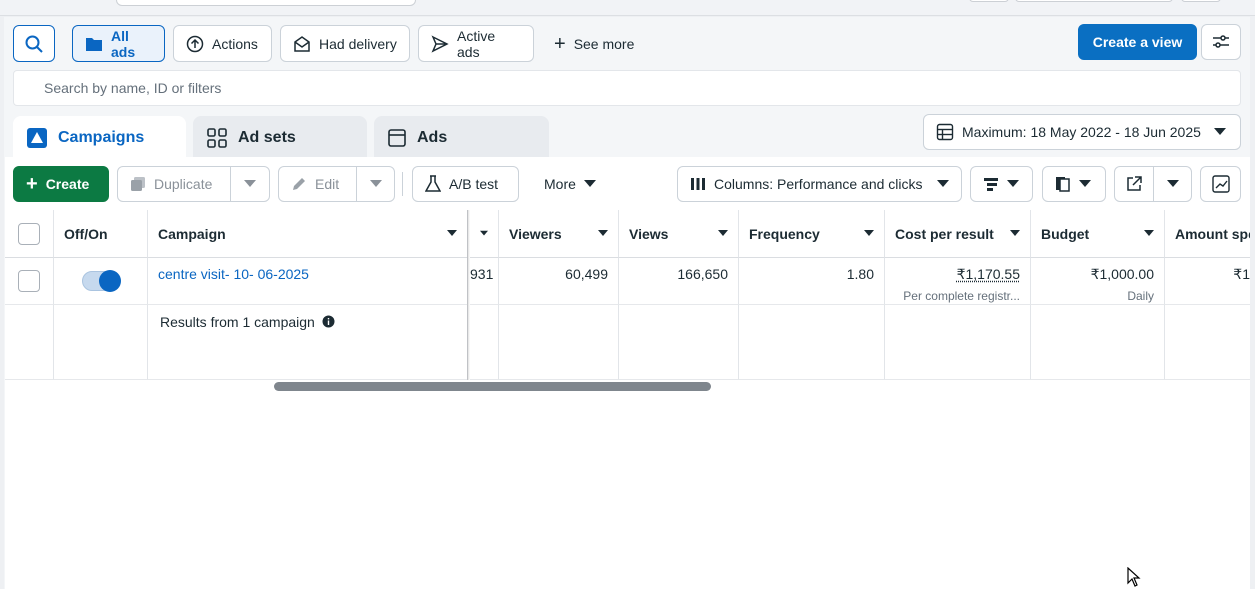 The image size is (1255, 589). I want to click on header-campaign: Campaign, so click(308, 234).